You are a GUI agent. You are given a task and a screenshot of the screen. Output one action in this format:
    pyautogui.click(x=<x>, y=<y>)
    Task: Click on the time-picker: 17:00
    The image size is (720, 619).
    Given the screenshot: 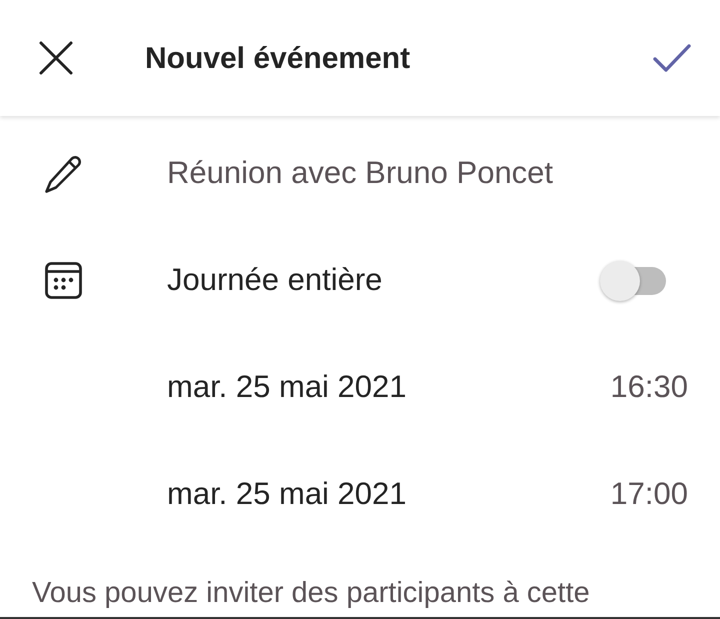 What is the action you would take?
    pyautogui.click(x=649, y=494)
    